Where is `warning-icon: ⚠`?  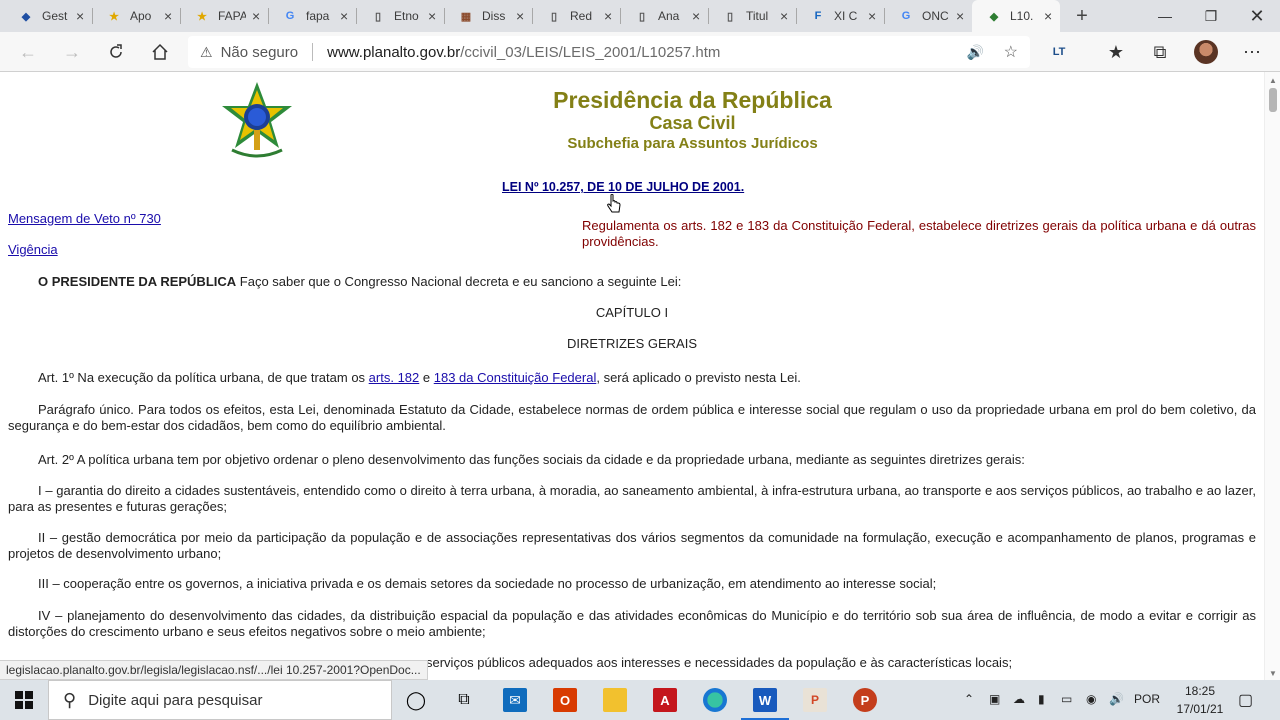
warning-icon: ⚠ is located at coordinates (206, 51).